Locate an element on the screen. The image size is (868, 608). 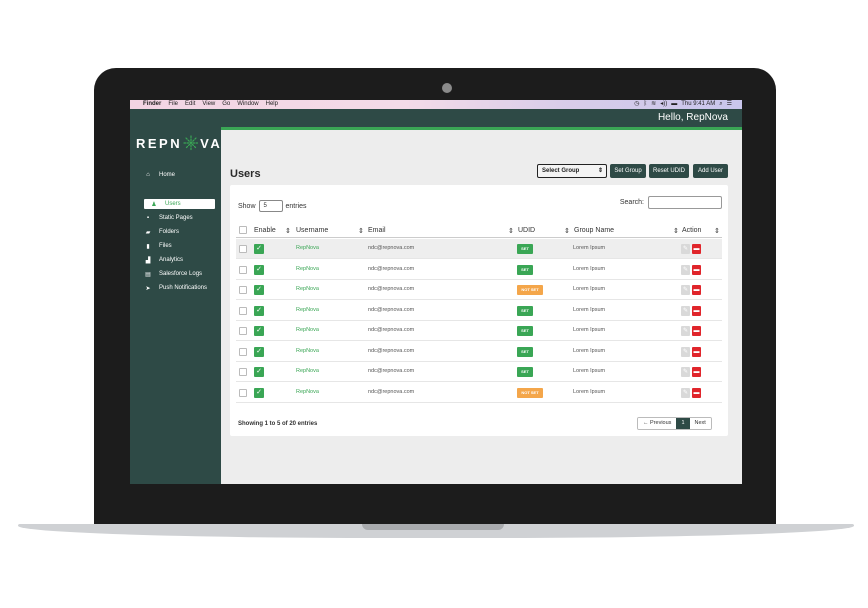
search-input is located at coordinates (685, 202).